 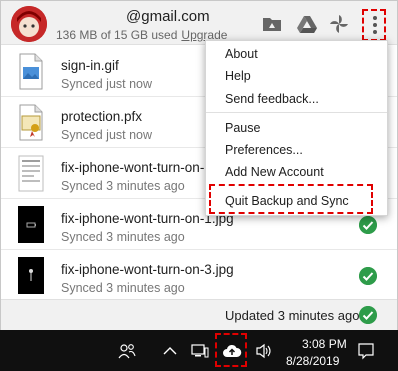 What do you see at coordinates (170, 351) in the screenshot?
I see `chevron-up-icon` at bounding box center [170, 351].